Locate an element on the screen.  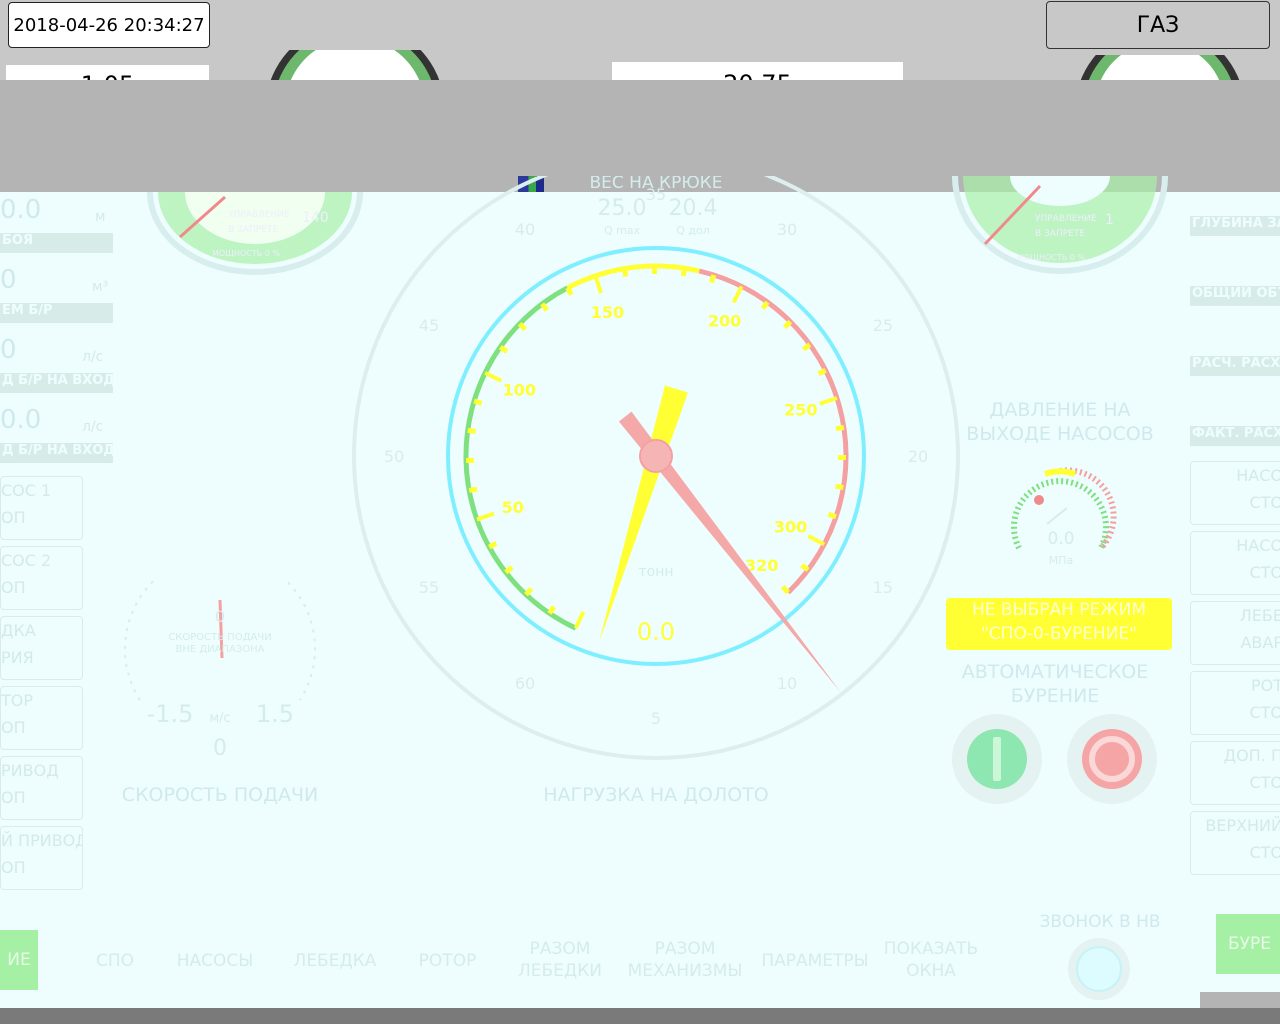
auto-drill-title: АВТОМАТИЧЕСКОЕ БУРЕНИЕ is located at coordinates (1055, 684).